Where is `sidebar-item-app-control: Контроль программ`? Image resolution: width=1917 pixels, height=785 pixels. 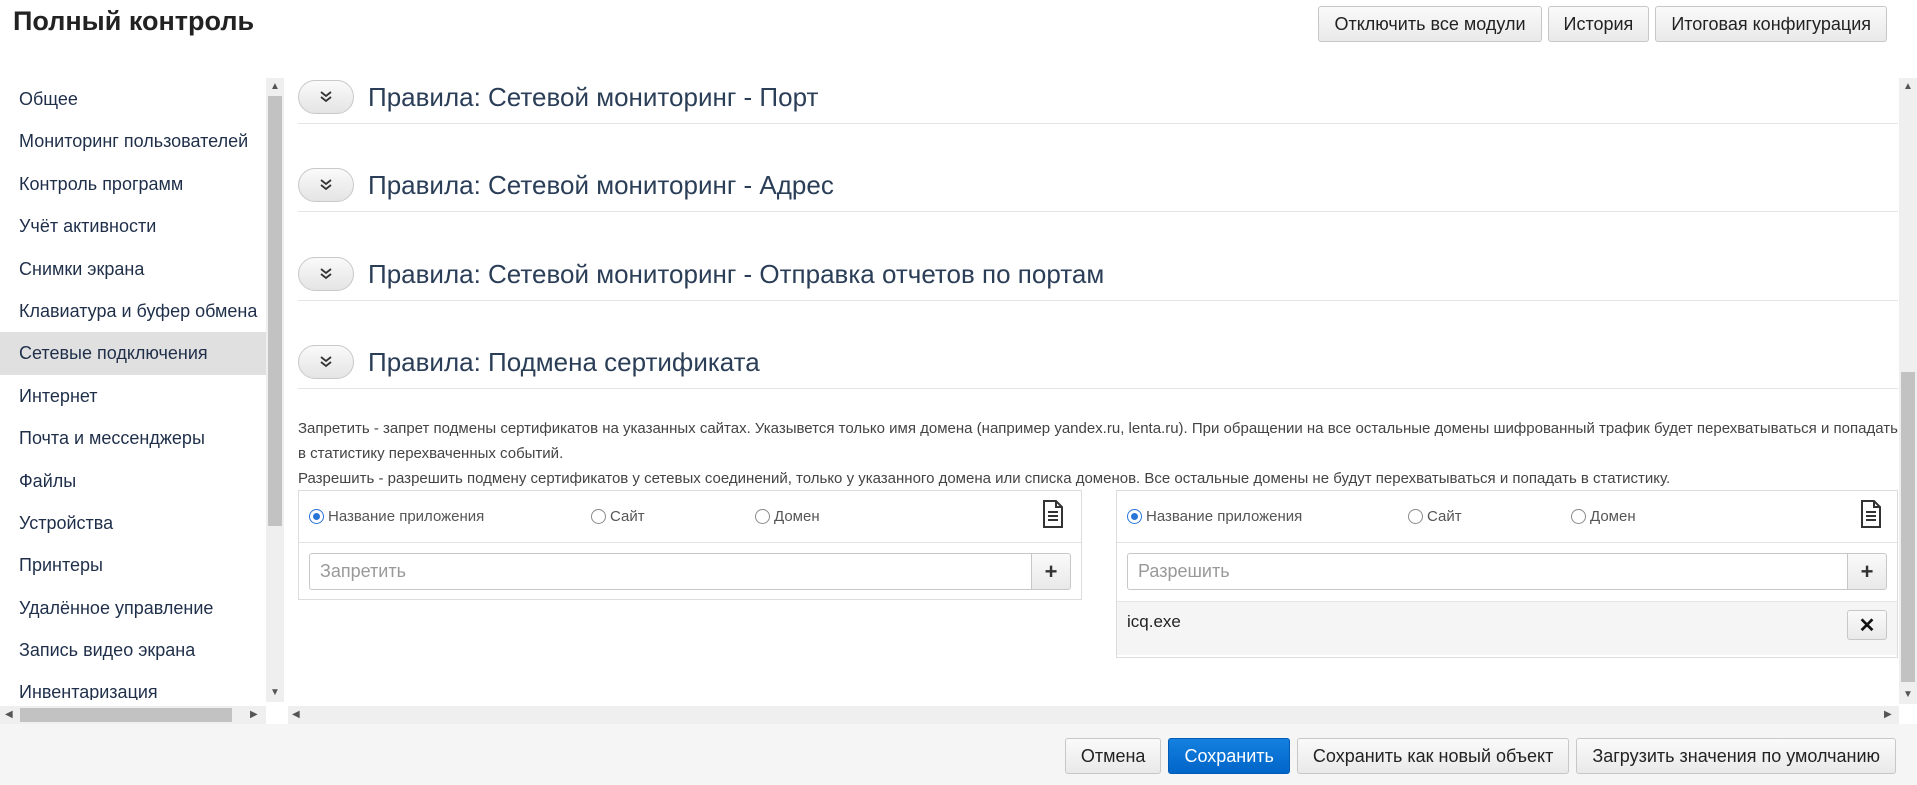
sidebar-item-app-control: Контроль программ is located at coordinates (133, 184).